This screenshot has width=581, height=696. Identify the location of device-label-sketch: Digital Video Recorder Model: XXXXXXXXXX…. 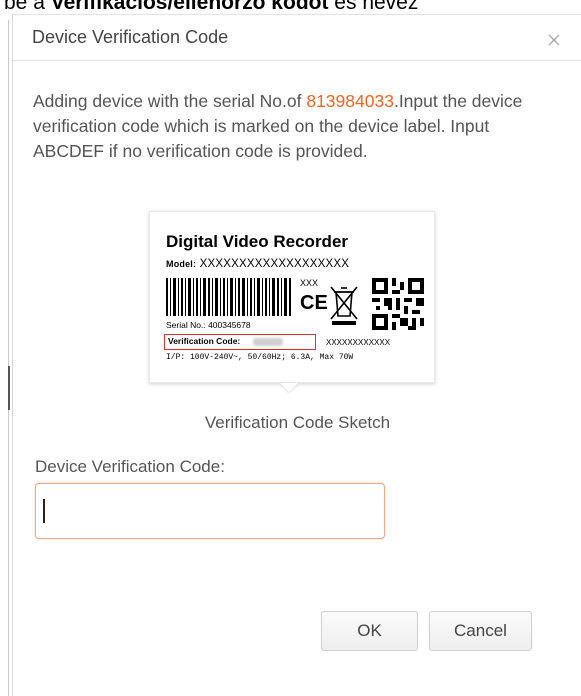
(292, 297).